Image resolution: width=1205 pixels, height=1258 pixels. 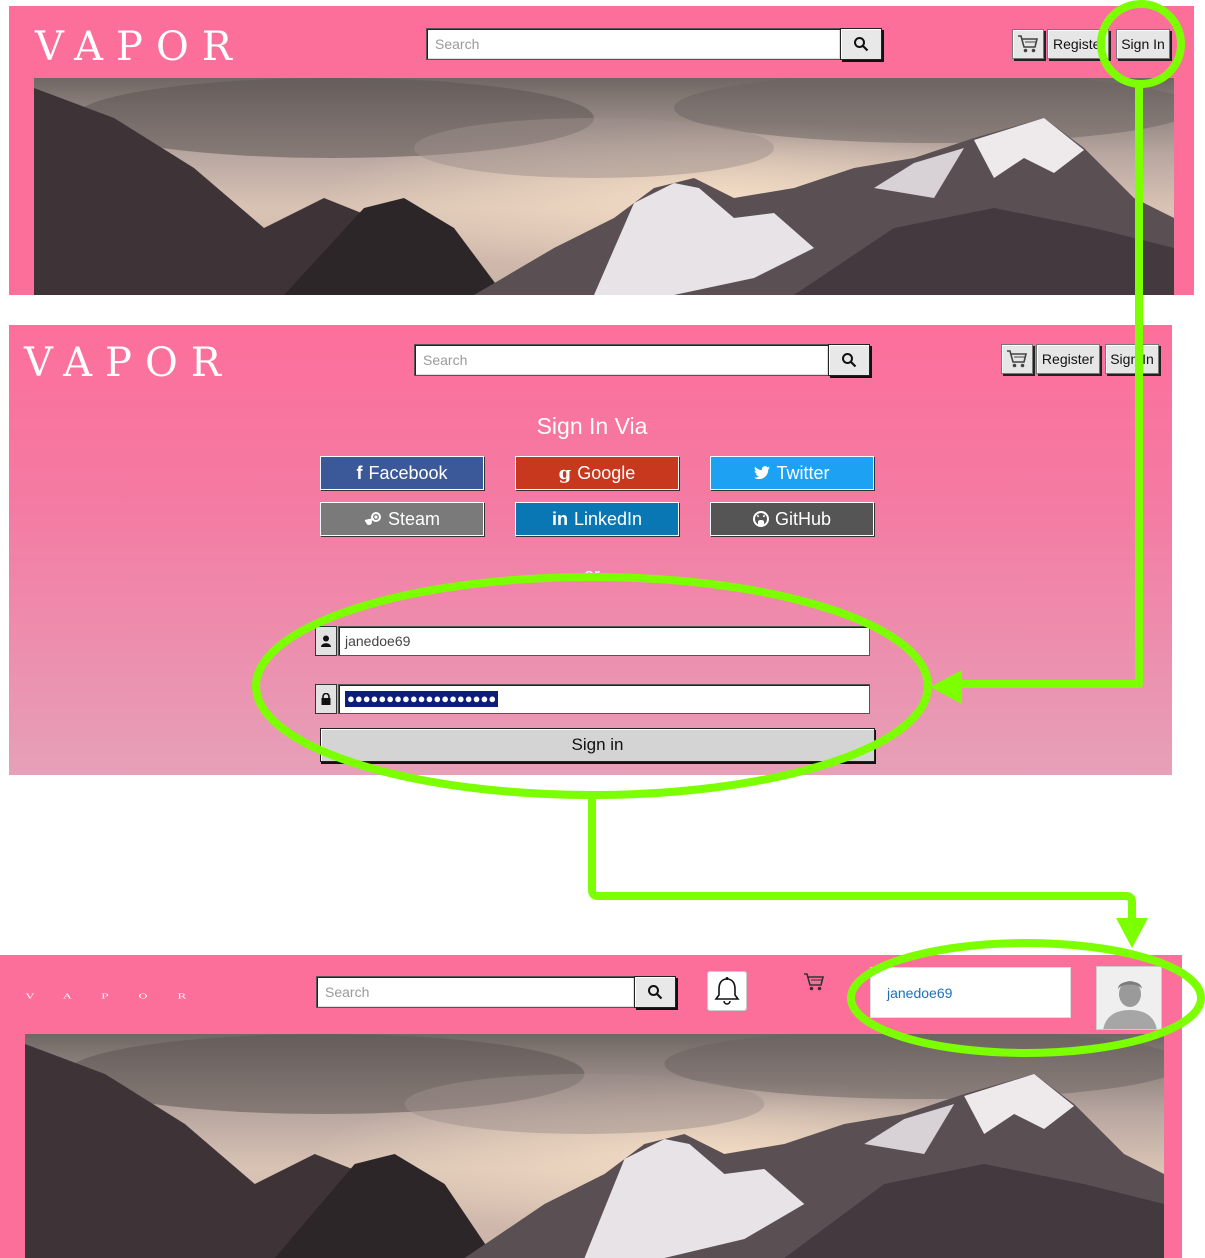 I want to click on avatar-icon, so click(x=1129, y=998).